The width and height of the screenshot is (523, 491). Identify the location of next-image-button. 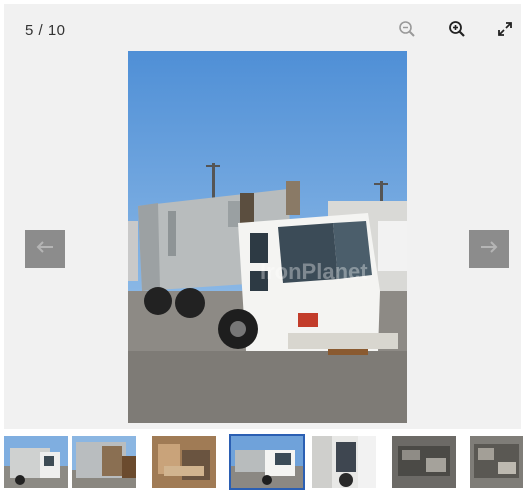
(489, 249).